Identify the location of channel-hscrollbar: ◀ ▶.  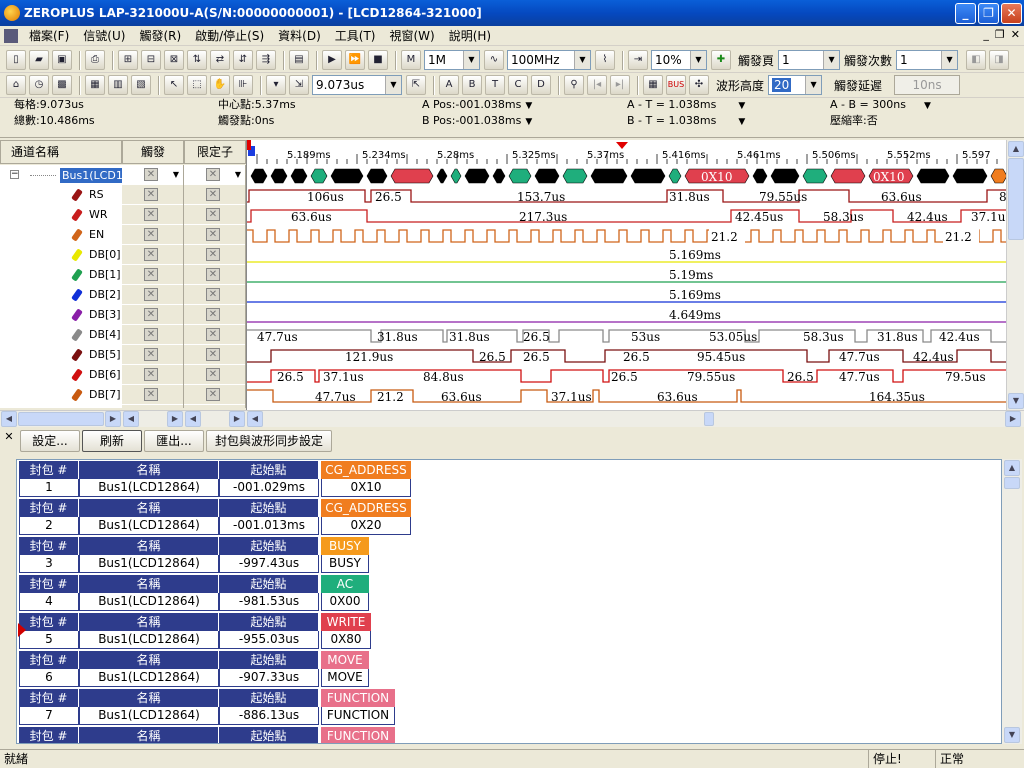
(61, 418).